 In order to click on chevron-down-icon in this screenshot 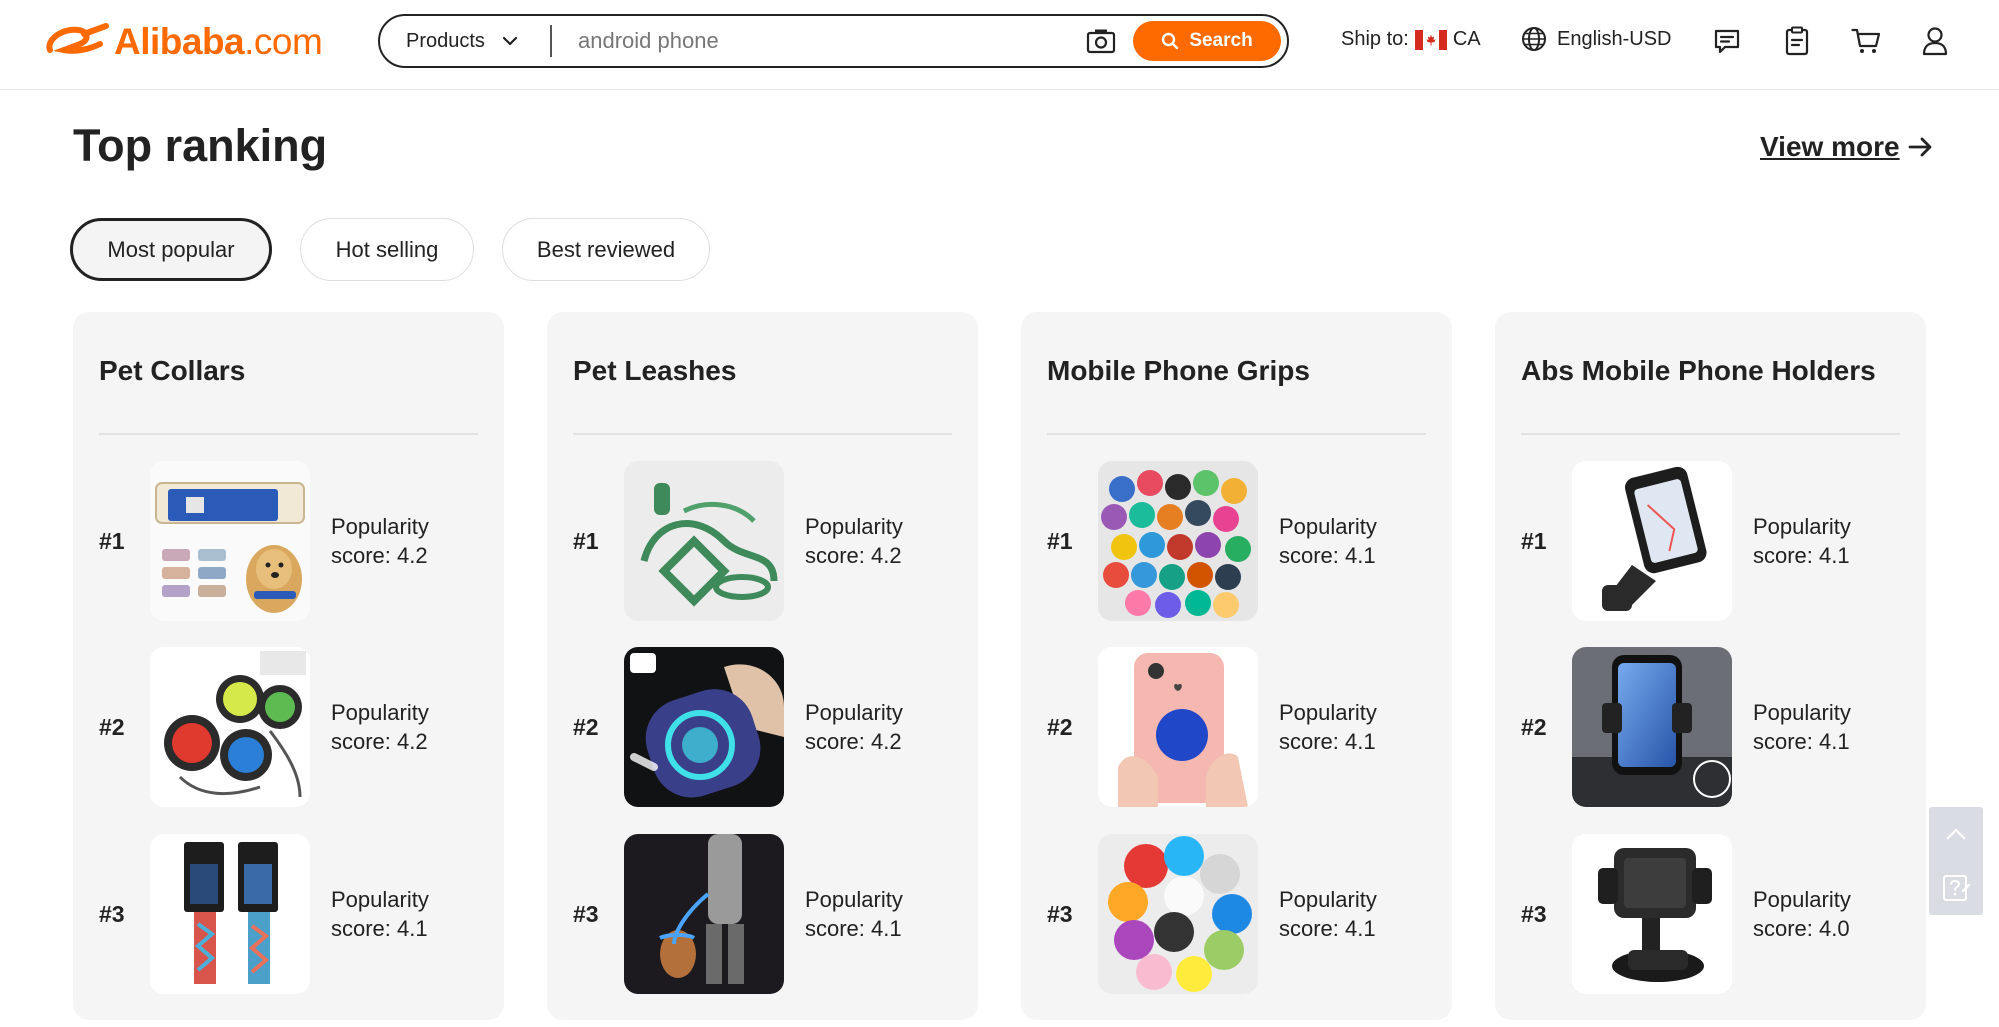, I will do `click(510, 41)`.